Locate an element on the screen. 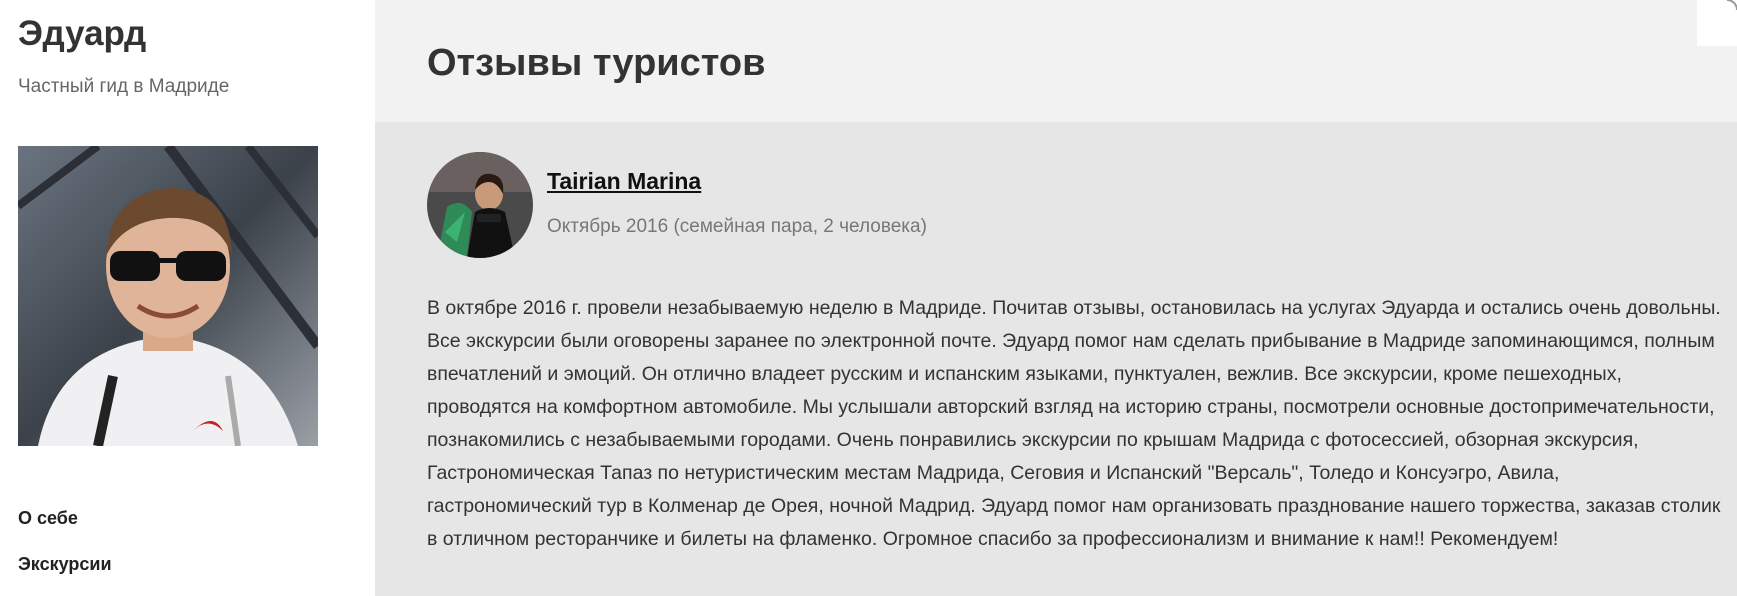 Image resolution: width=1737 pixels, height=596 pixels. guide-photo-illustration is located at coordinates (168, 296).